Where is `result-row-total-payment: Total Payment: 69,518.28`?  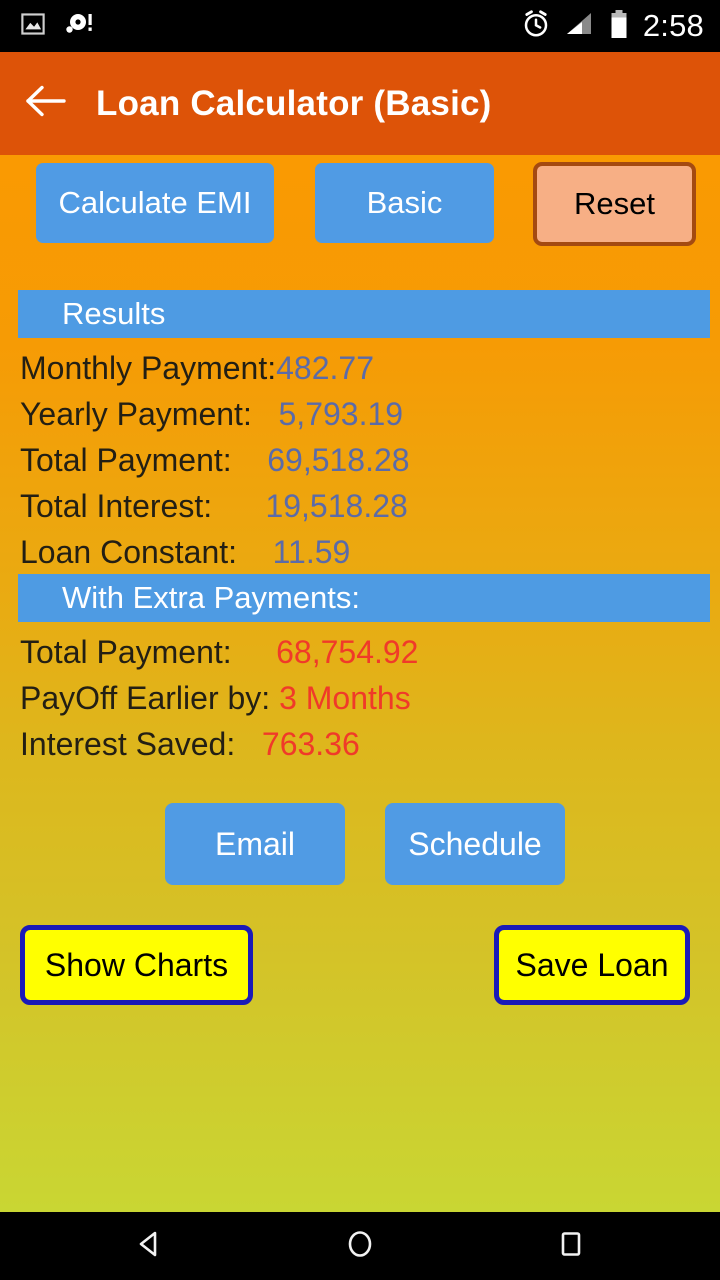
result-row-total-payment: Total Payment: 69,518.28 is located at coordinates (365, 460).